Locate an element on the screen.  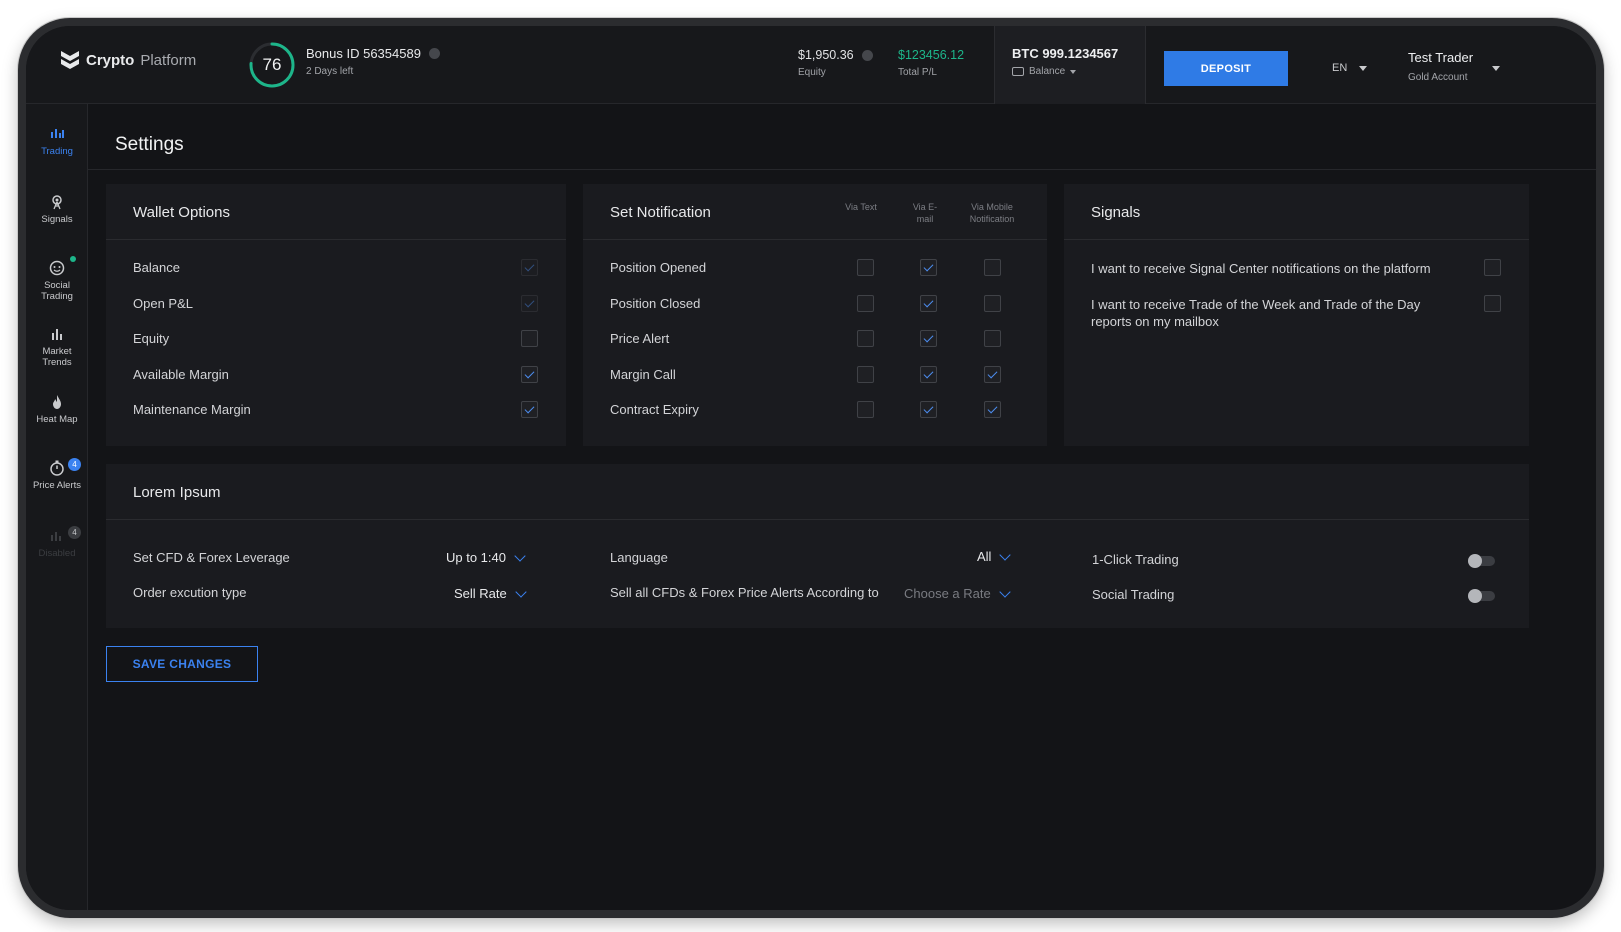
stopwatch-icon is located at coordinates (57, 468).